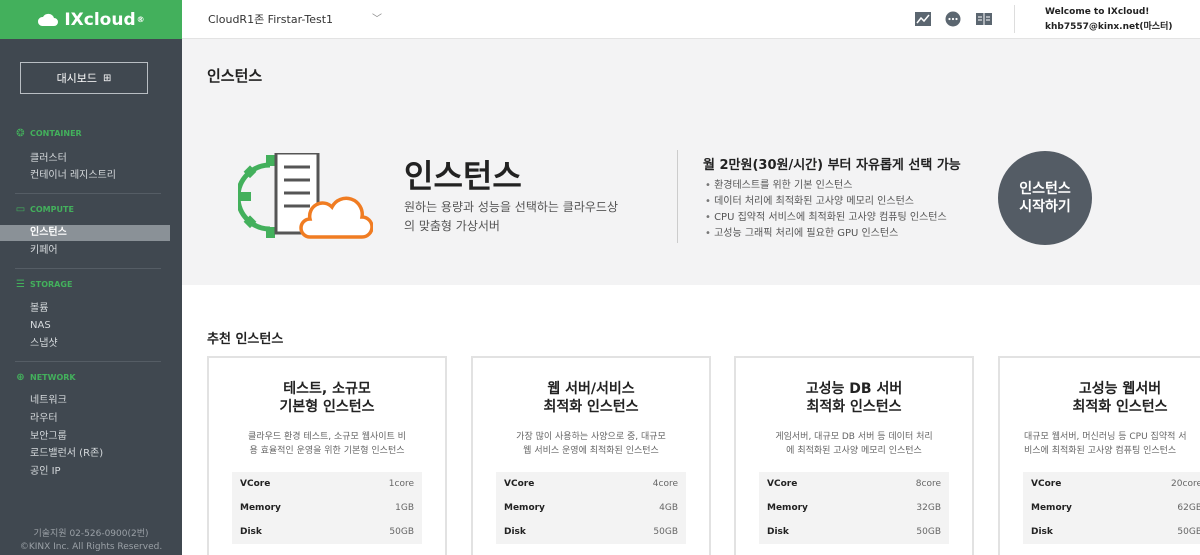 The height and width of the screenshot is (555, 1200). I want to click on sidebar-item-instance: 인스턴스, so click(85, 233).